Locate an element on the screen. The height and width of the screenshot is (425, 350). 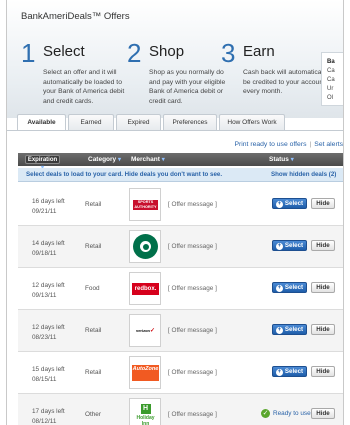
tab-available: Available is located at coordinates (41, 122).